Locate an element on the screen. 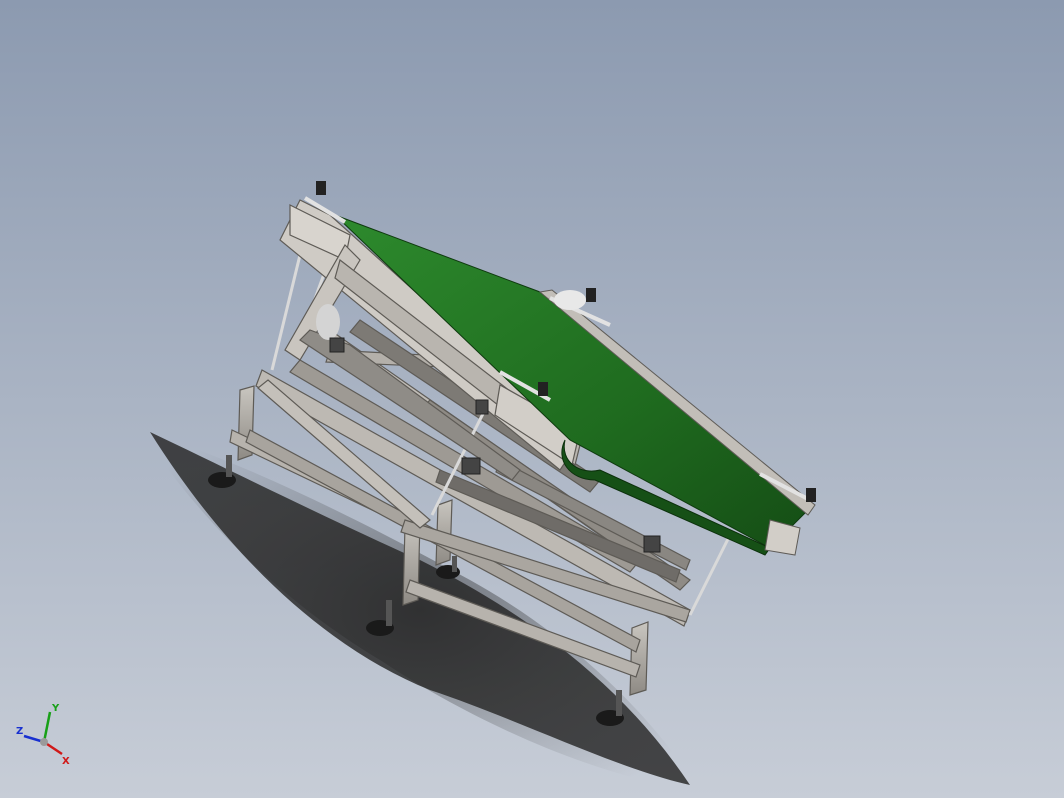  conveyor-end-plate is located at coordinates (782, 537).